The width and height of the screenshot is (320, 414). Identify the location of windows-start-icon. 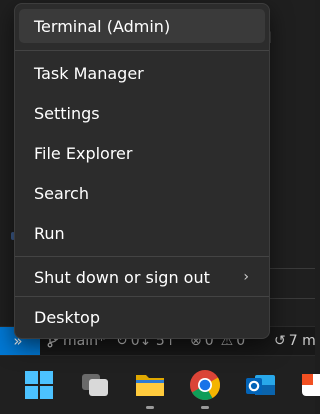
(39, 385).